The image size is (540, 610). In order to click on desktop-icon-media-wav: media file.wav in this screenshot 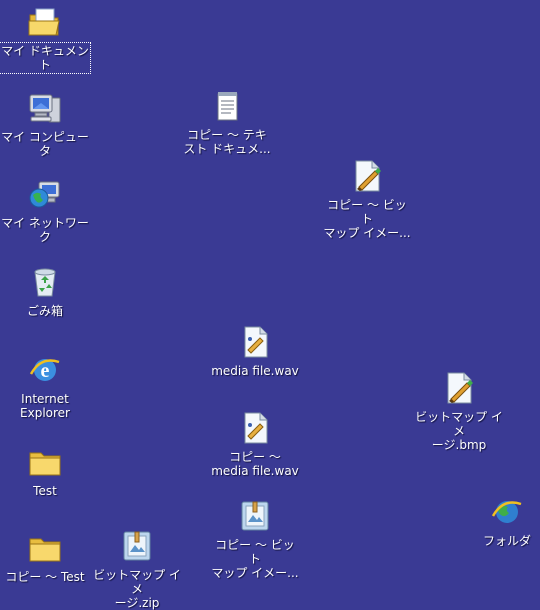, I will do `click(255, 351)`.